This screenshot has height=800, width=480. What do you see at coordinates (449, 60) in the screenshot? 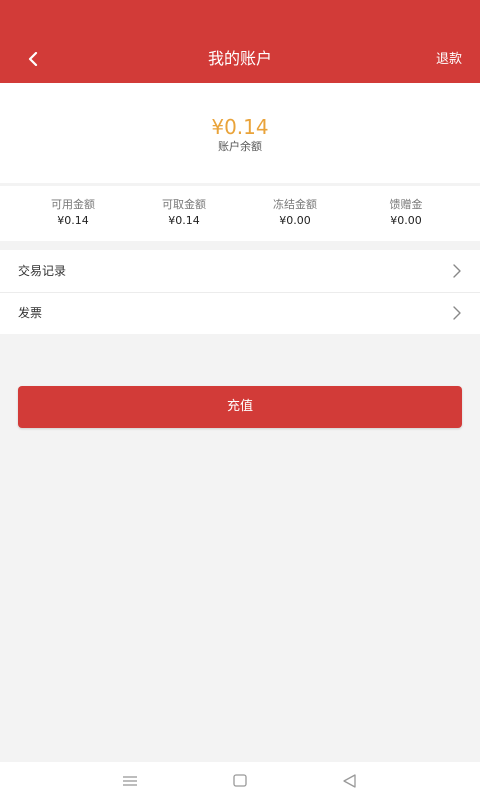
I see `refund-button: 退款` at bounding box center [449, 60].